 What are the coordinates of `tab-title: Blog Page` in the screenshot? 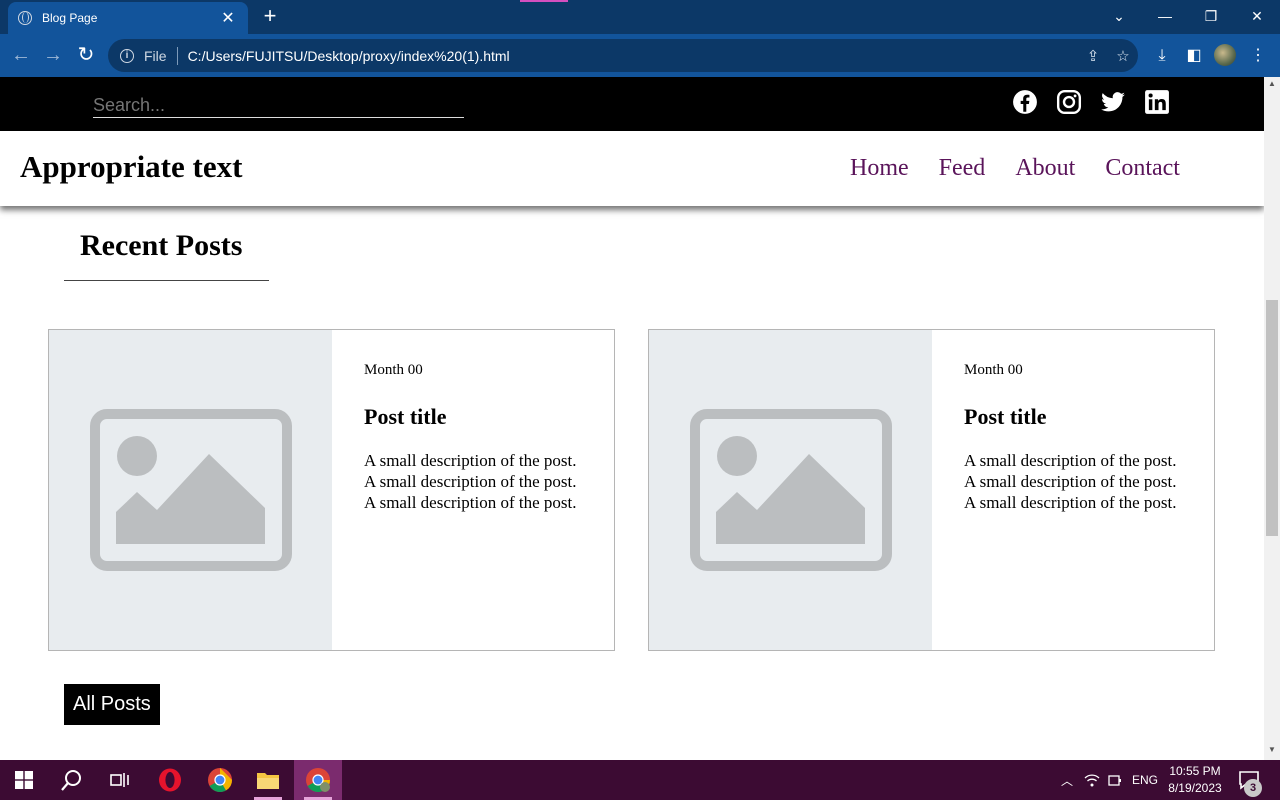 It's located at (70, 18).